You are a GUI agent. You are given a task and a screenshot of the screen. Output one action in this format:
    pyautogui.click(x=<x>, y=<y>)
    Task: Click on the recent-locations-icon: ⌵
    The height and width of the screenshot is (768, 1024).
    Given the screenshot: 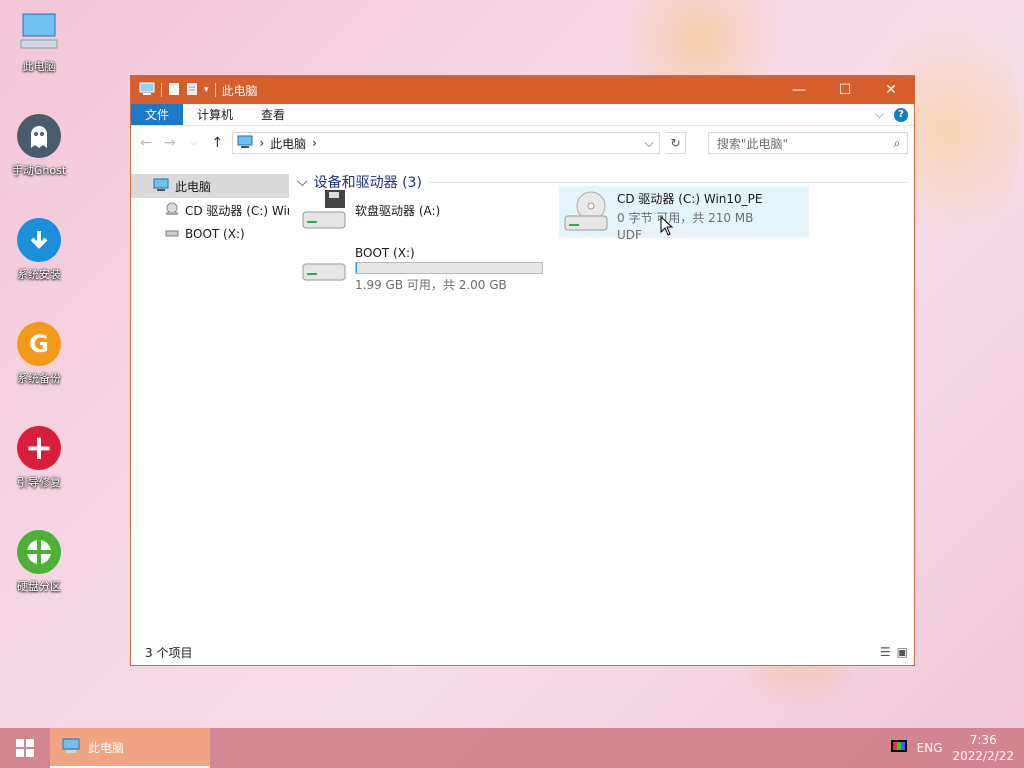 What is the action you would take?
    pyautogui.click(x=194, y=143)
    